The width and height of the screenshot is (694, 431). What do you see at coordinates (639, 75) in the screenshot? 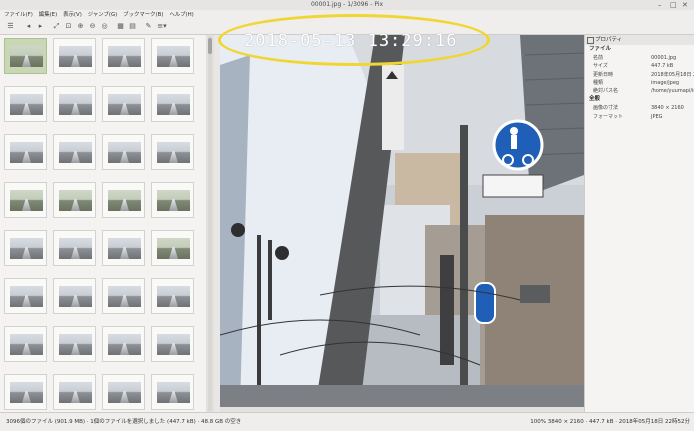
I see `property-row: 更新日時 2018年05月18日 22時` at bounding box center [639, 75].